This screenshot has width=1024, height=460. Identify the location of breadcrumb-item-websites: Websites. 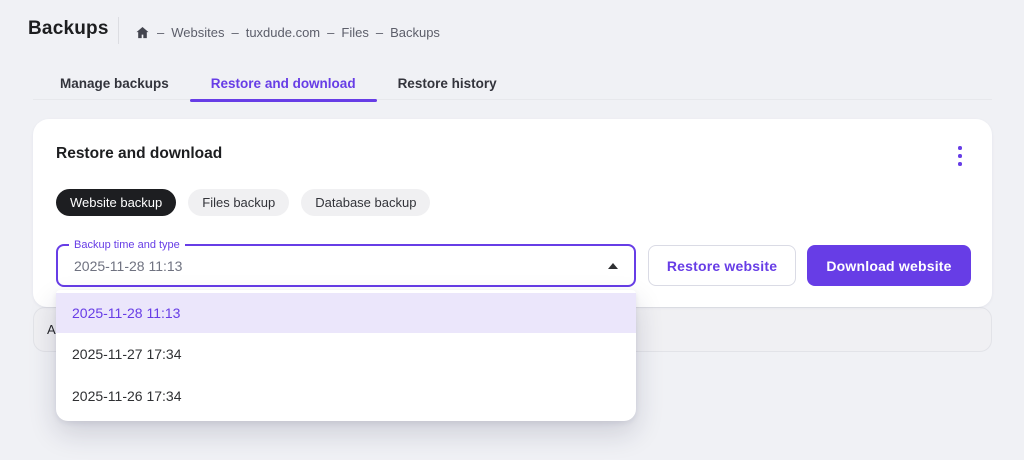
(197, 32).